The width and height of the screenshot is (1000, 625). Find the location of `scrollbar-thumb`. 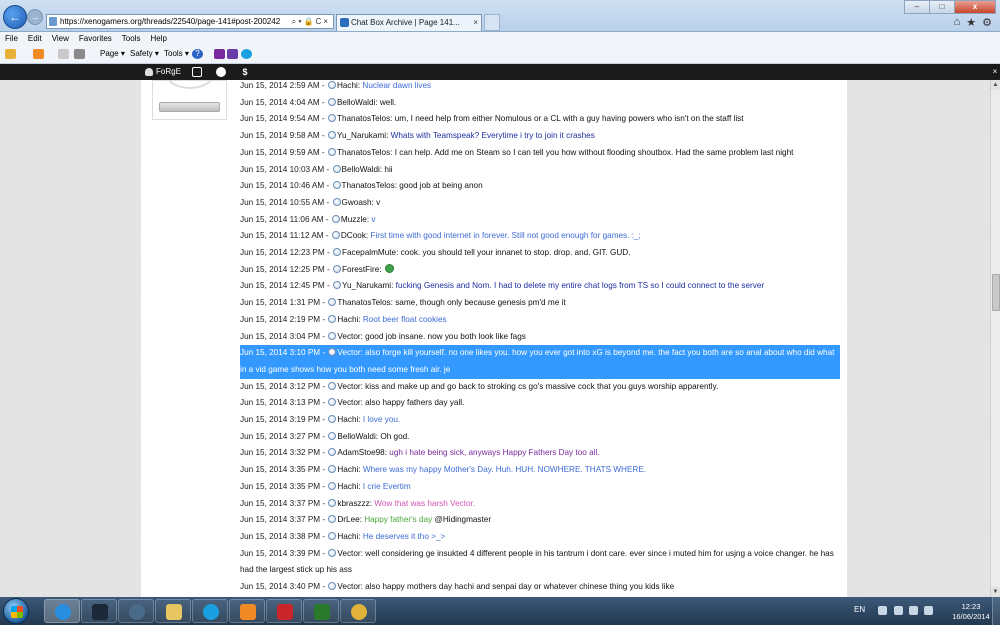

scrollbar-thumb is located at coordinates (996, 292).